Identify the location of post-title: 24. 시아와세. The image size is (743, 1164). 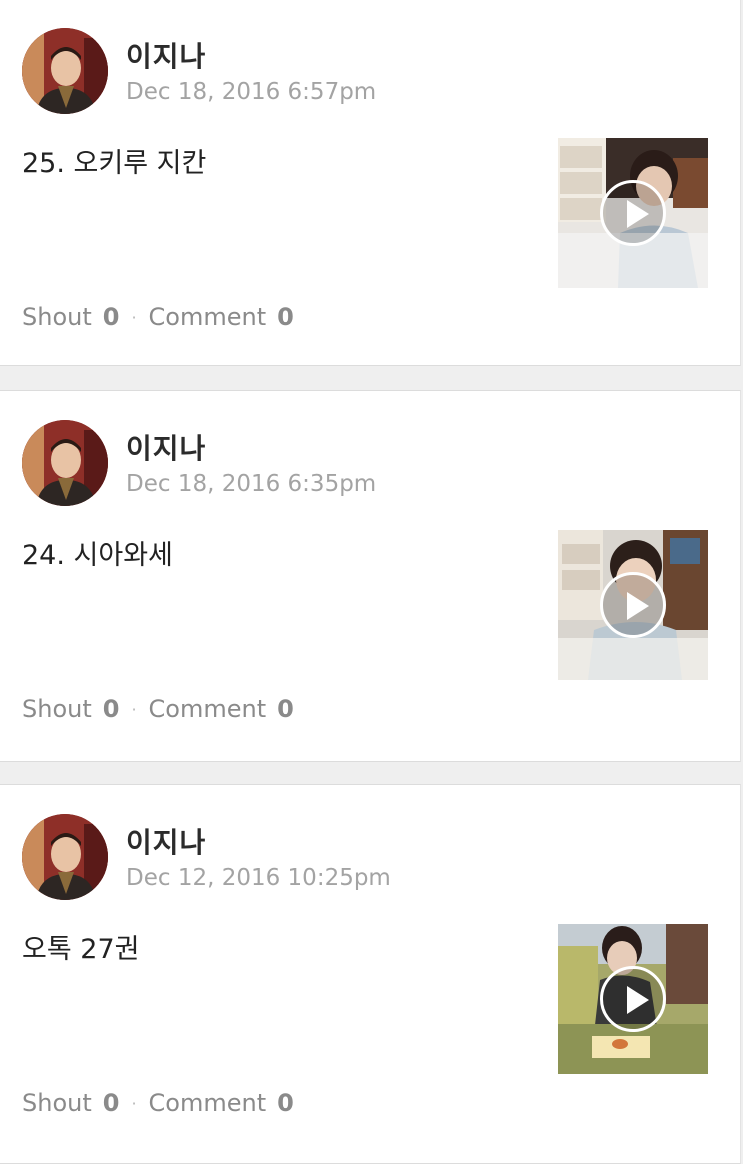
(97, 552).